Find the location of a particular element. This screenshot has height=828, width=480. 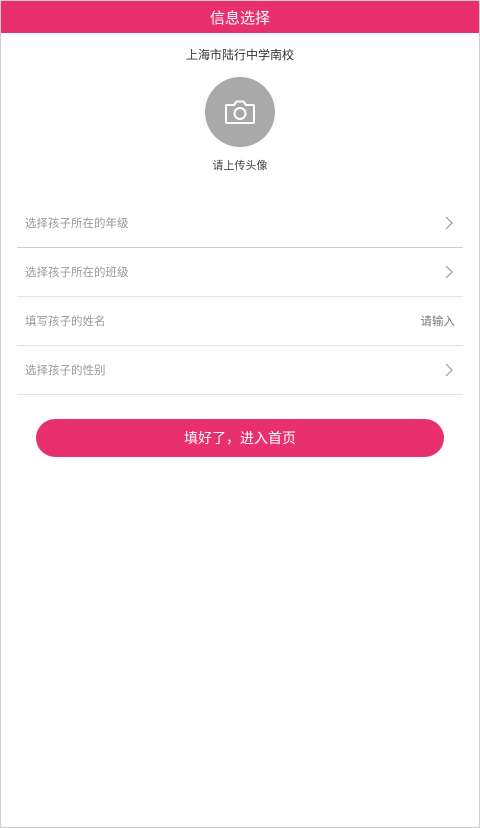

avatar-upload-button is located at coordinates (240, 112).